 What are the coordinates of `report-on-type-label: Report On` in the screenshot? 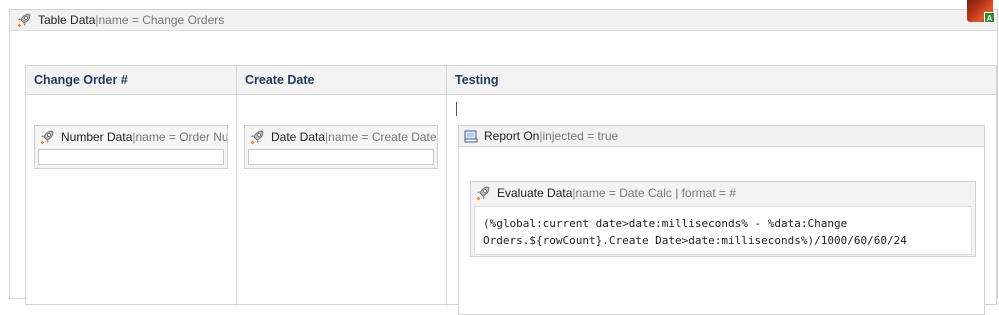 It's located at (512, 136).